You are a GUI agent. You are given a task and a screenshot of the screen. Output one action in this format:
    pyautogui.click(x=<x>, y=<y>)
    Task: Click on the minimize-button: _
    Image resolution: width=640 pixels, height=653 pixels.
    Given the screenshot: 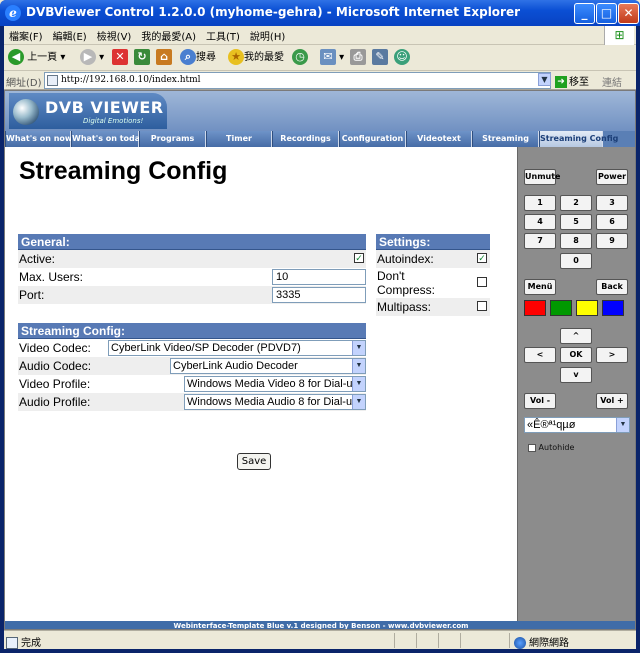 What is the action you would take?
    pyautogui.click(x=584, y=13)
    